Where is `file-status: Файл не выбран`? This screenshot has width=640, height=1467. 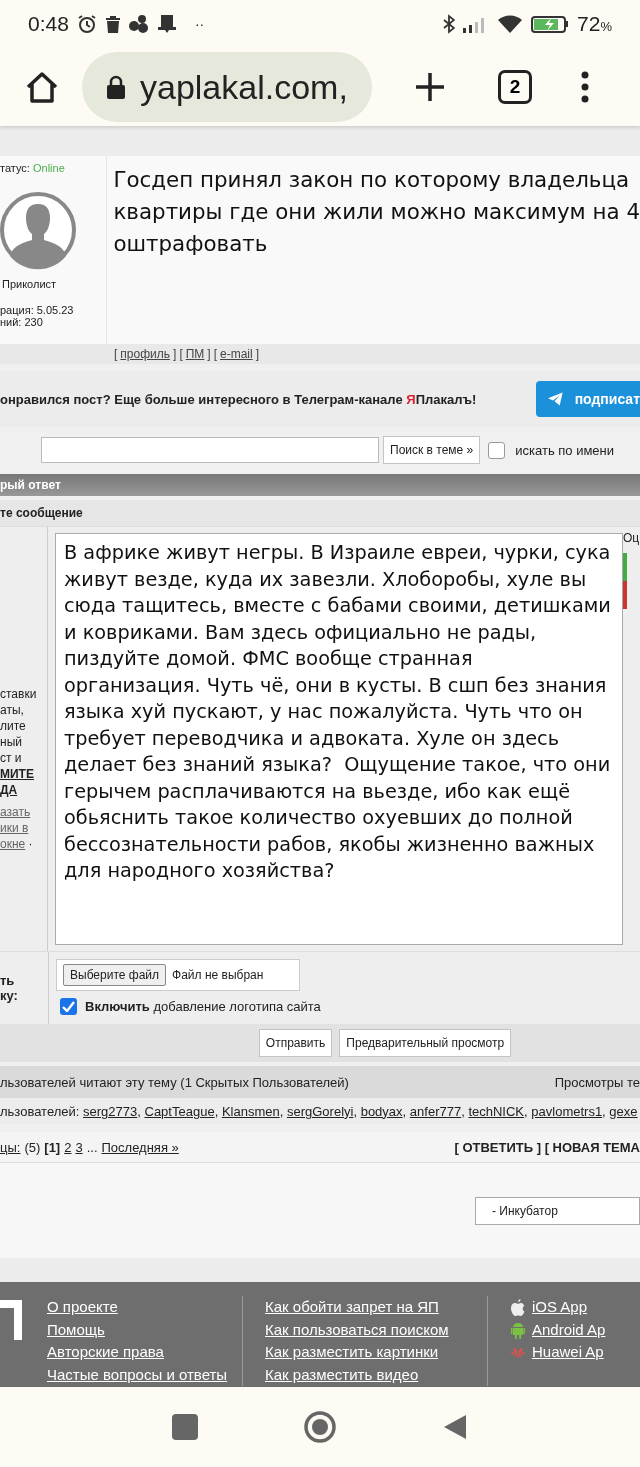 file-status: Файл не выбран is located at coordinates (218, 975).